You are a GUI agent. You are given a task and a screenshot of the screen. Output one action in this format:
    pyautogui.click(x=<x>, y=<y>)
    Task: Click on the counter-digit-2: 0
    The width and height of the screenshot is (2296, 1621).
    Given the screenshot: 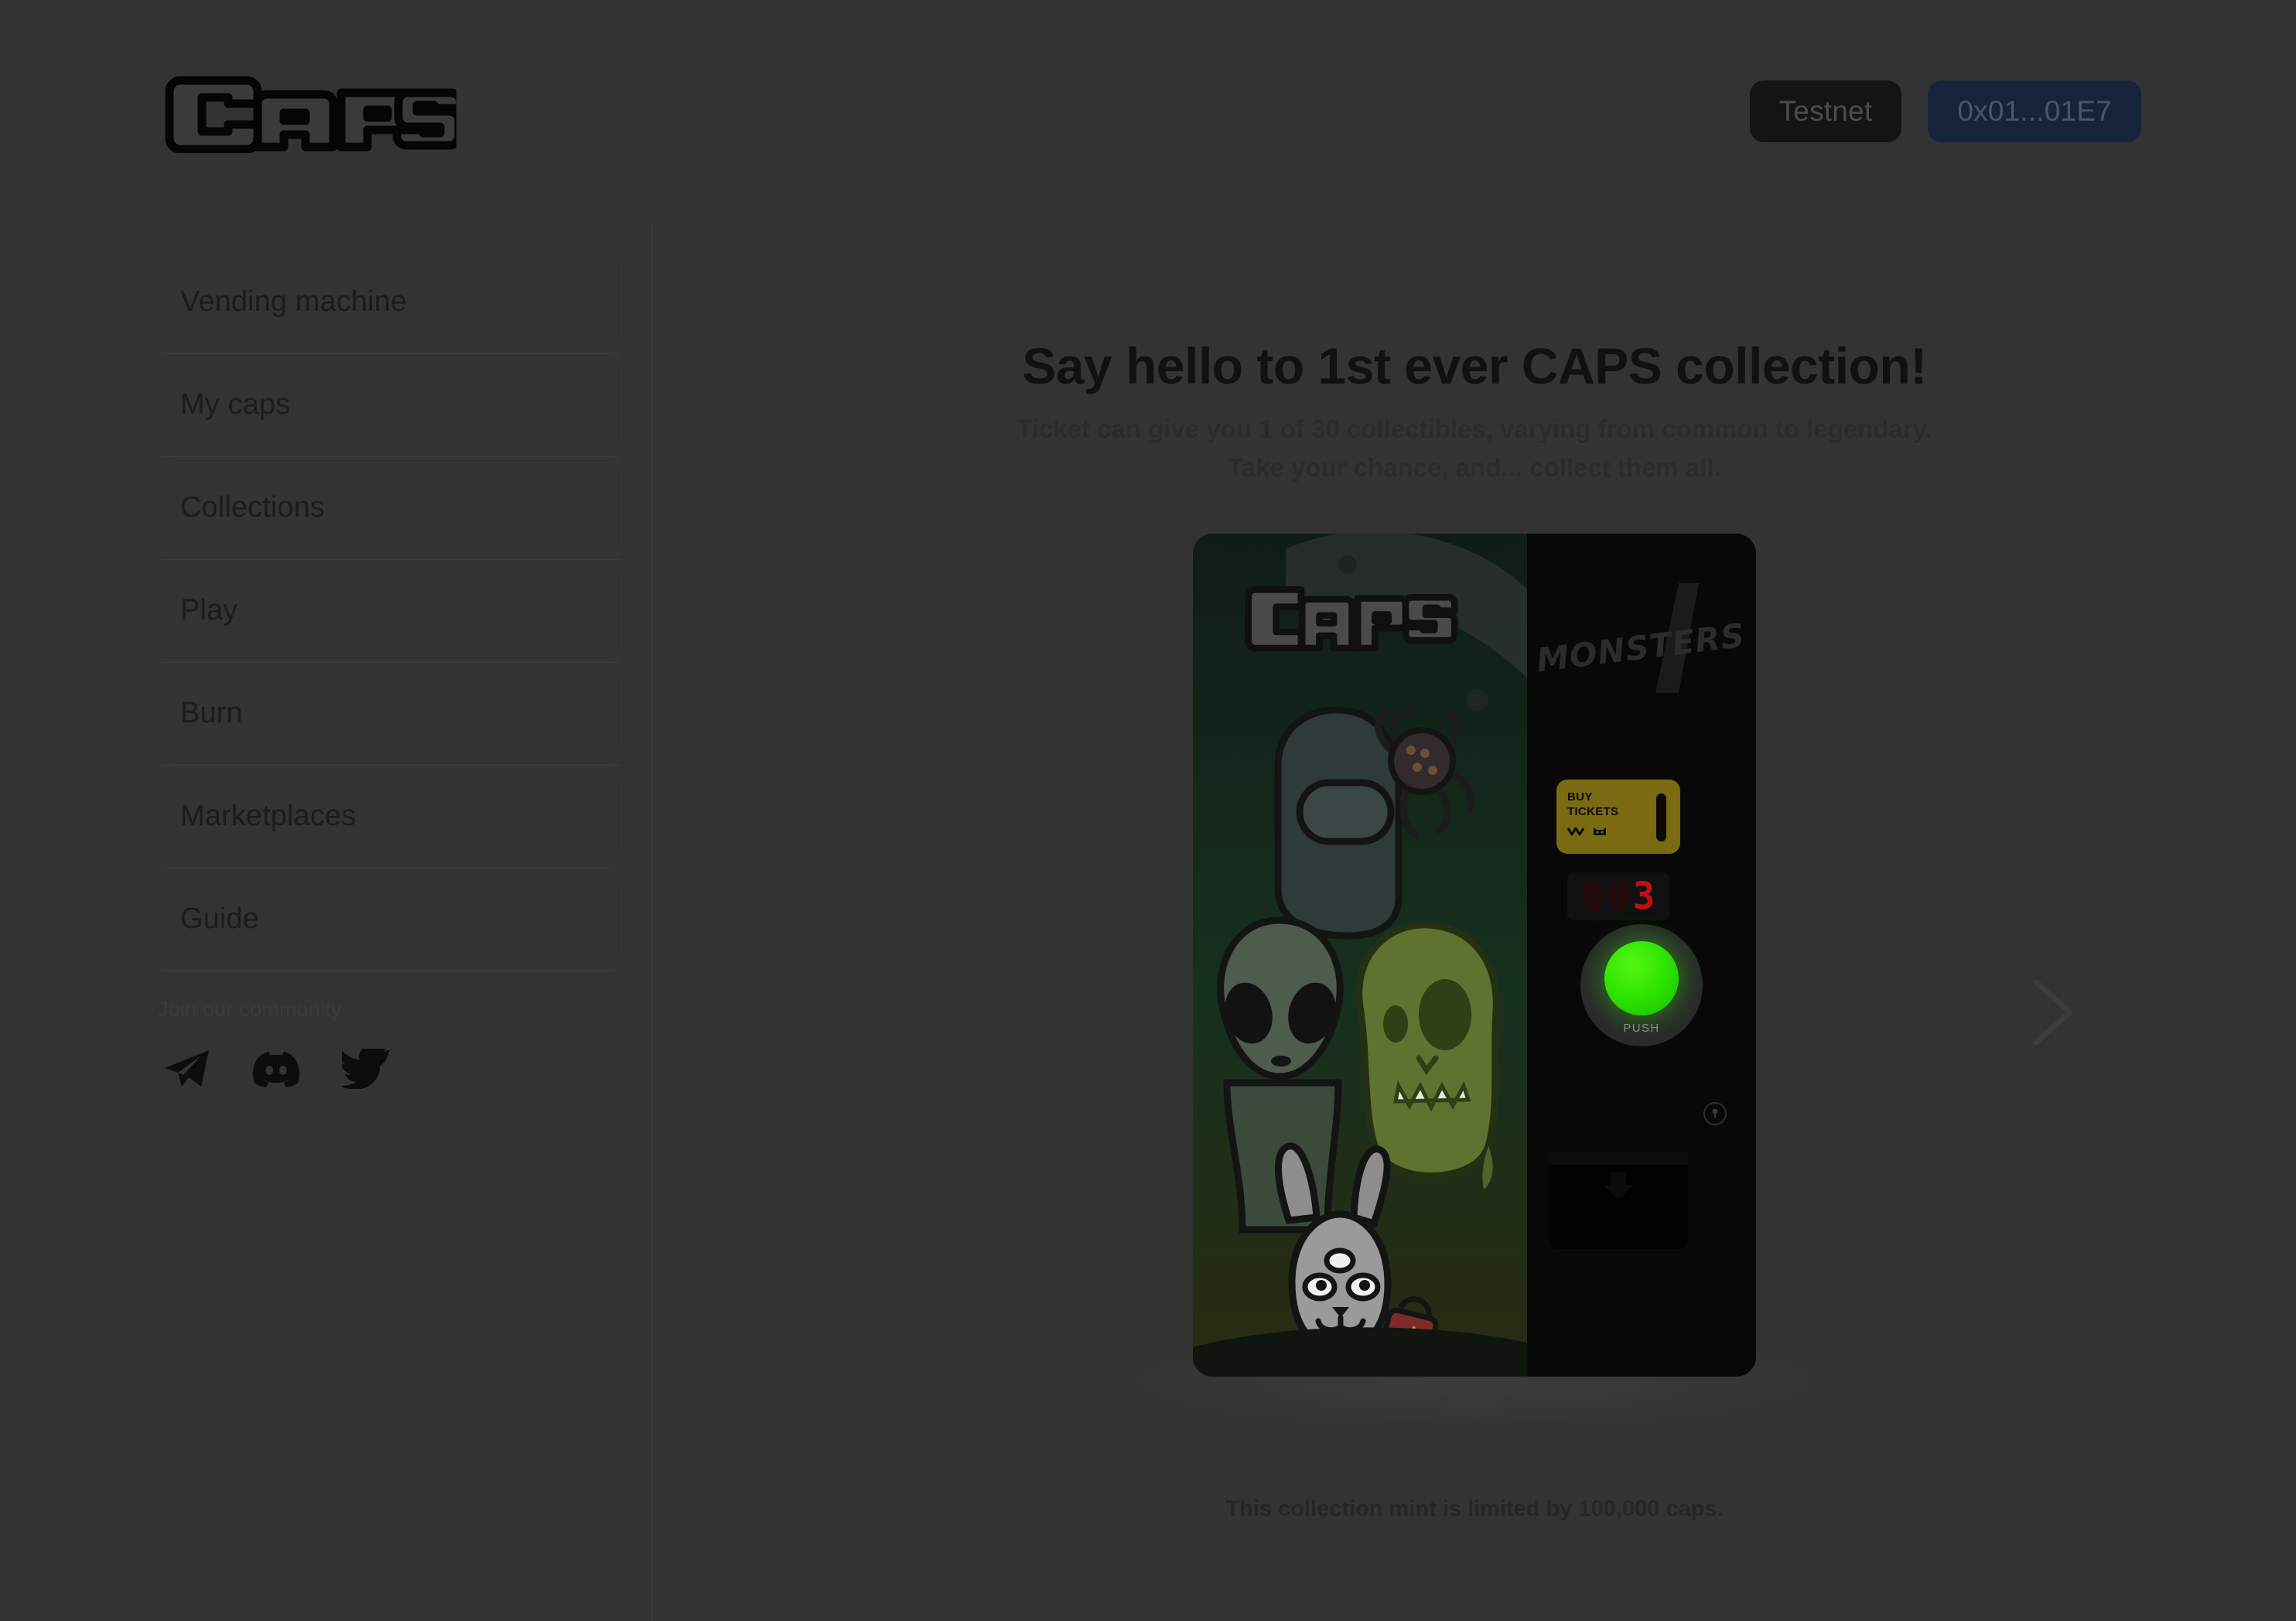 What is the action you would take?
    pyautogui.click(x=1619, y=897)
    